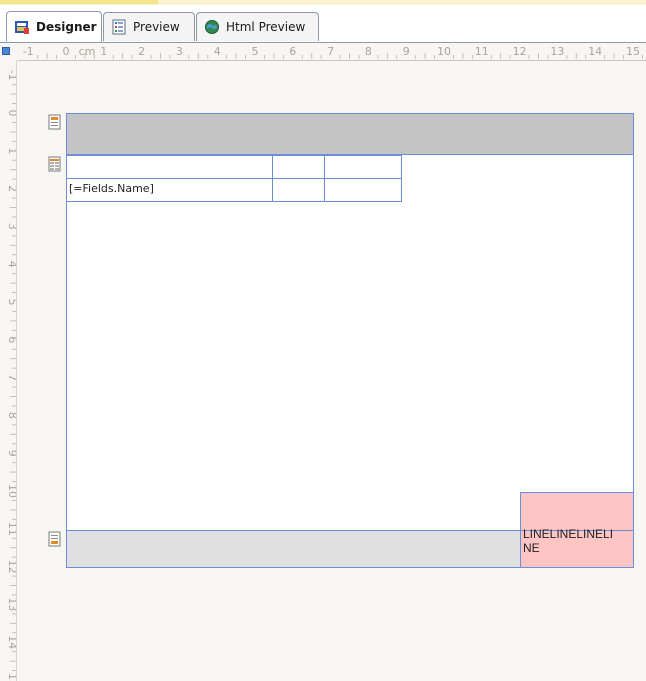  I want to click on field-expression: [=Fields.Name], so click(111, 188).